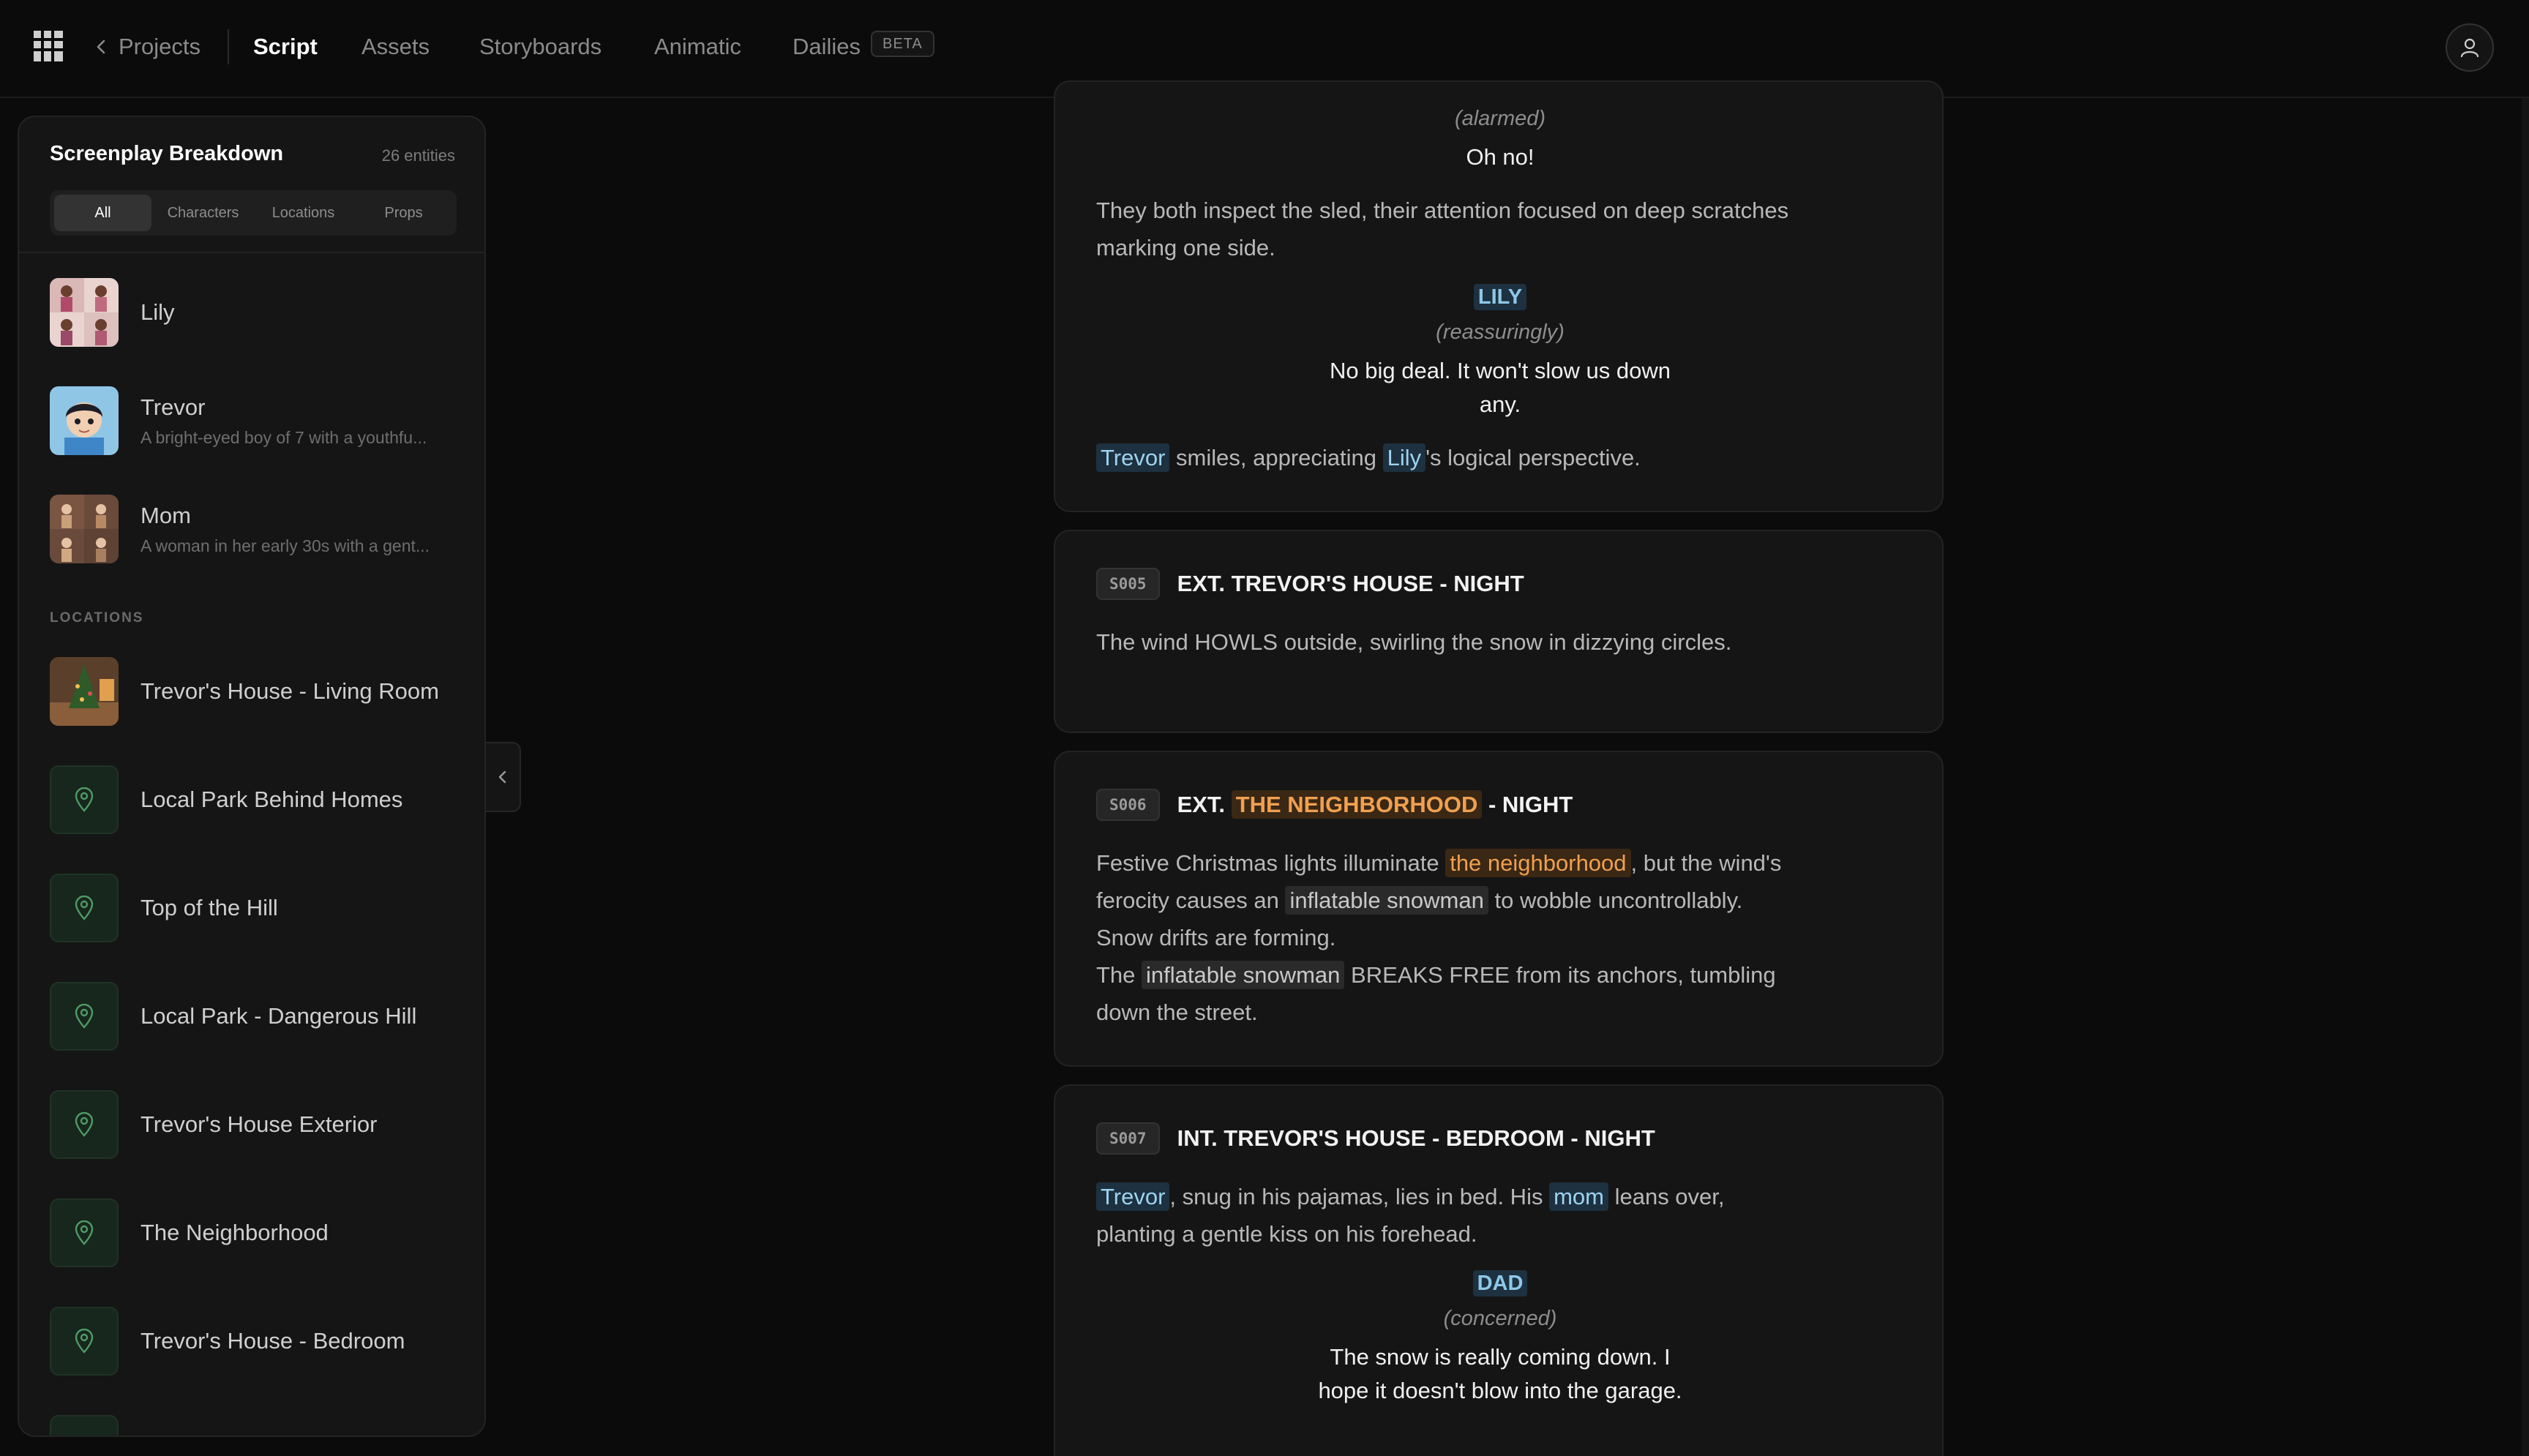 This screenshot has height=1456, width=2529. I want to click on nav-divider, so click(229, 46).